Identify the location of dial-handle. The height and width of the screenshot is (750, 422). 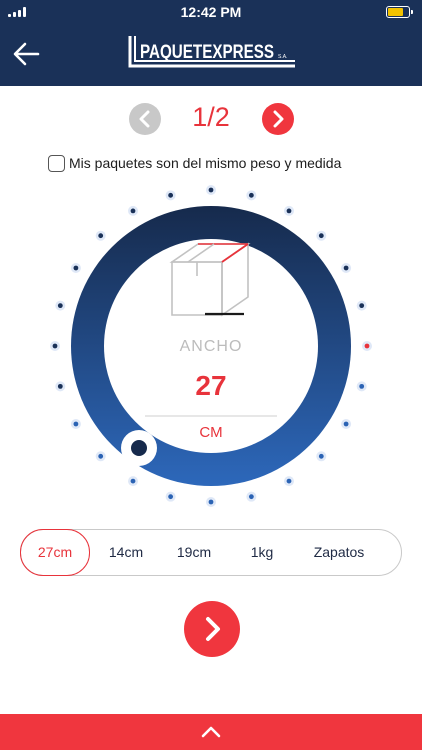
(139, 448).